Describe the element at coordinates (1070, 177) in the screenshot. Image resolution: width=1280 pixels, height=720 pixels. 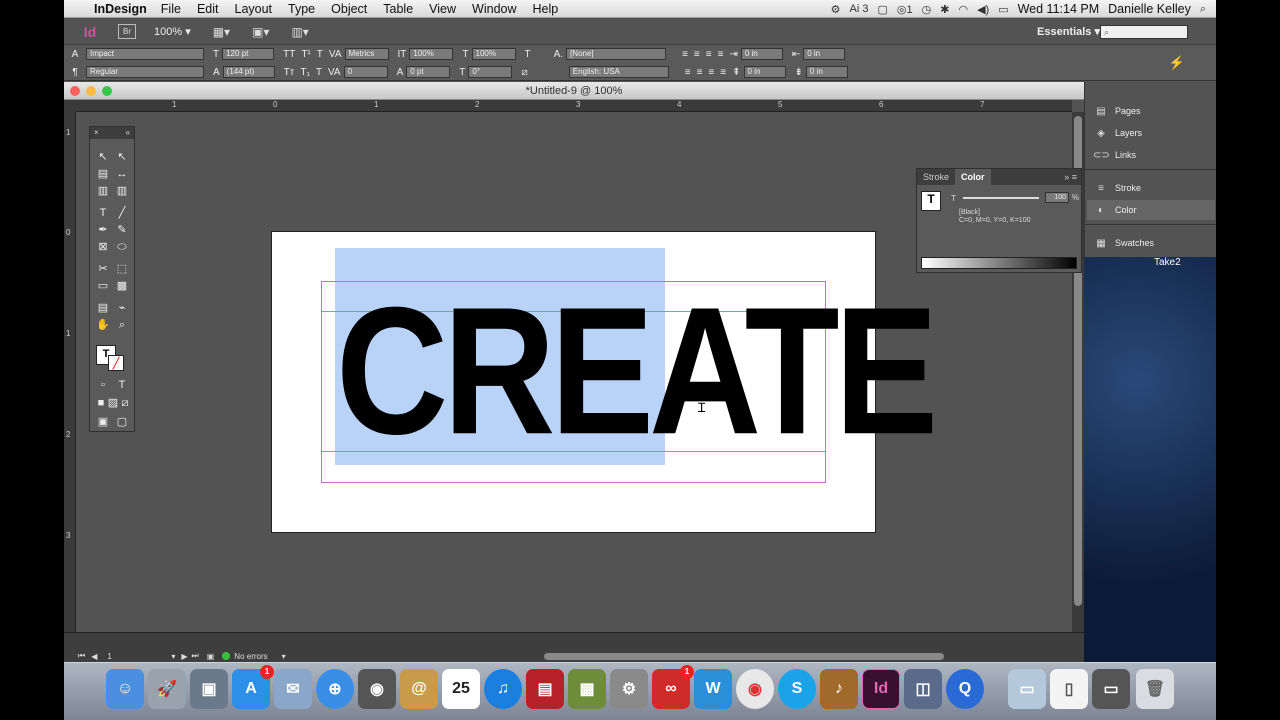
I see `panel-menu-icon: » ≡` at that location.